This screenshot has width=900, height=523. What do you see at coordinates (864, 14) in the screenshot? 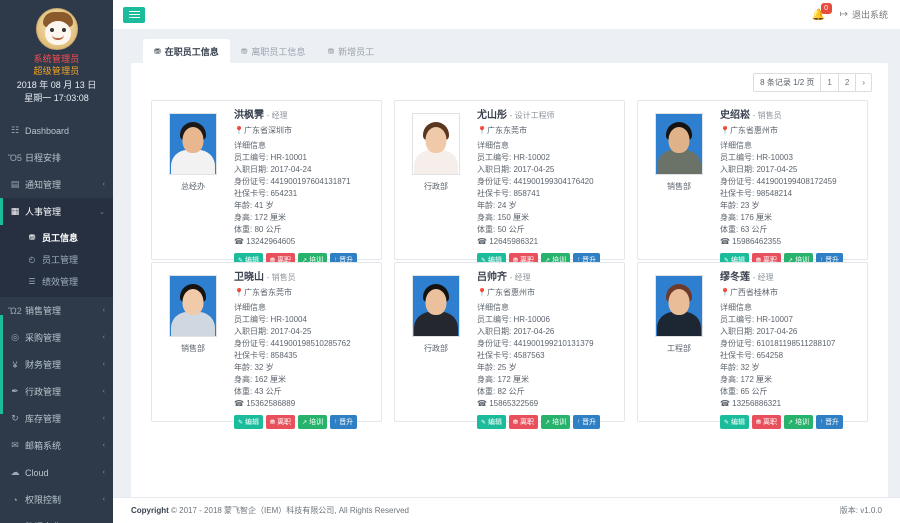
I see `logout-button: ↦ 退出系统` at bounding box center [864, 14].